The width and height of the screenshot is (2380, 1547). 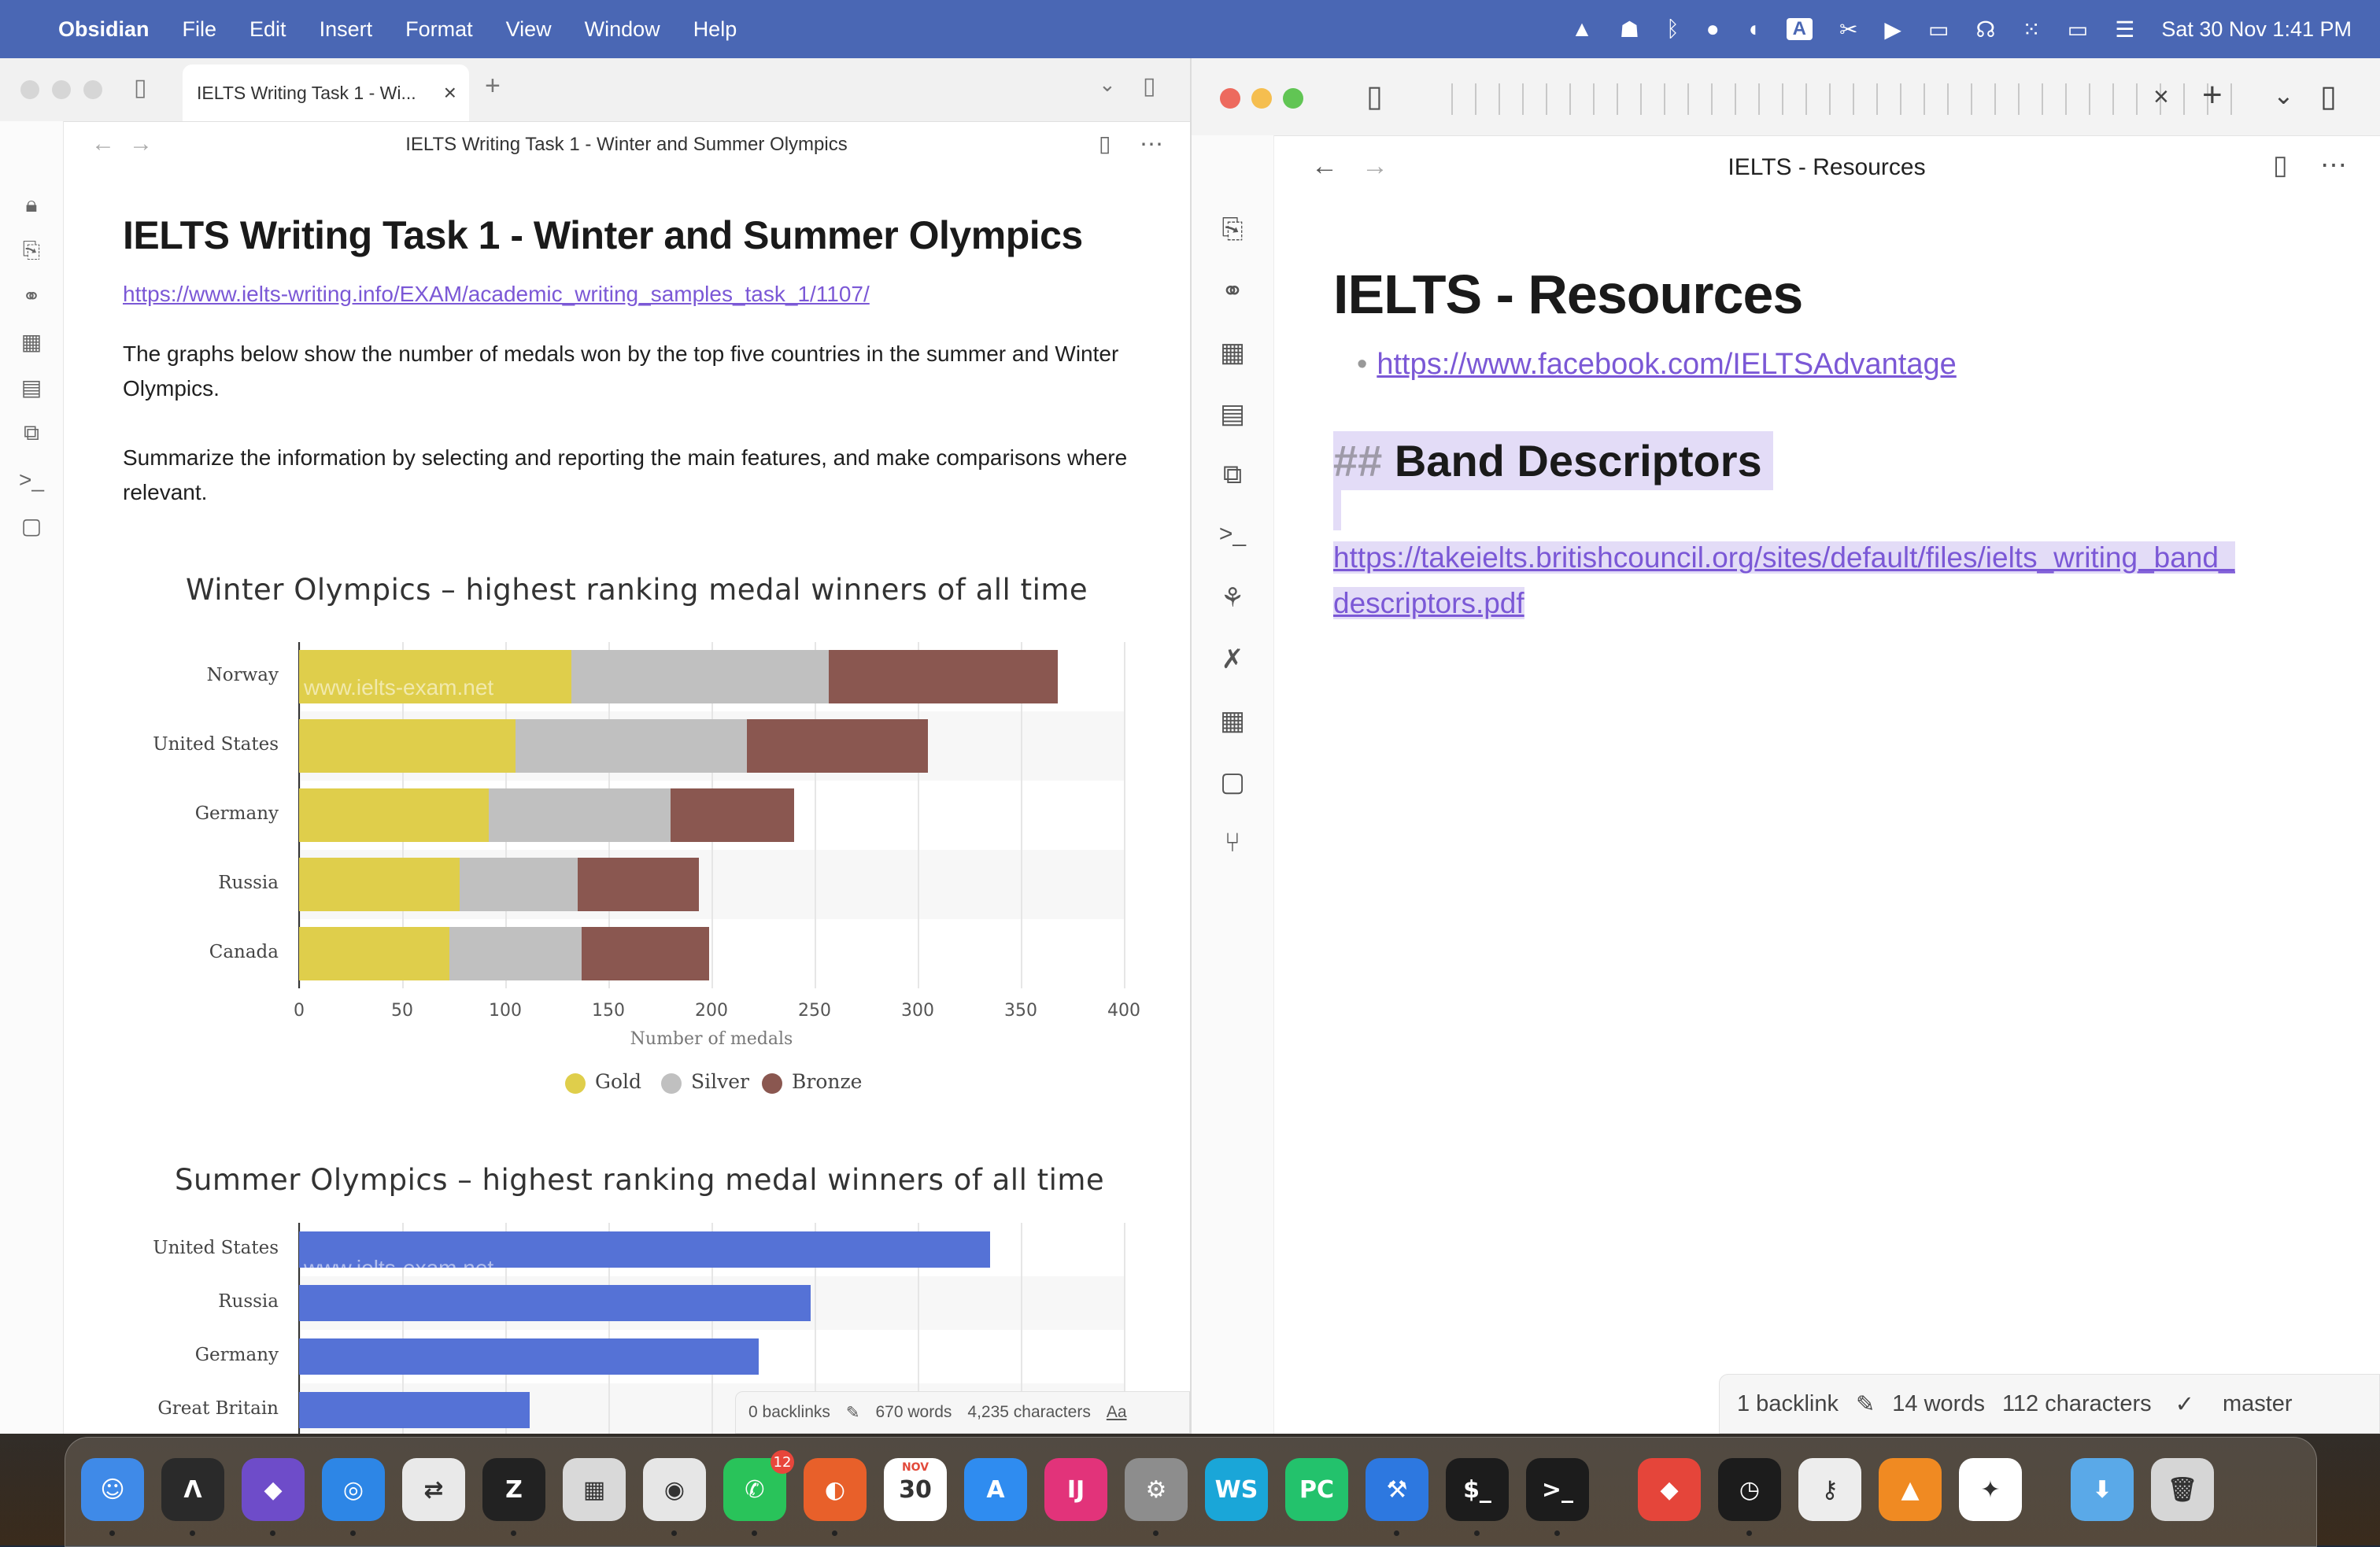 I want to click on right-sidebar-toggle-icon: ▯, so click(x=2328, y=96).